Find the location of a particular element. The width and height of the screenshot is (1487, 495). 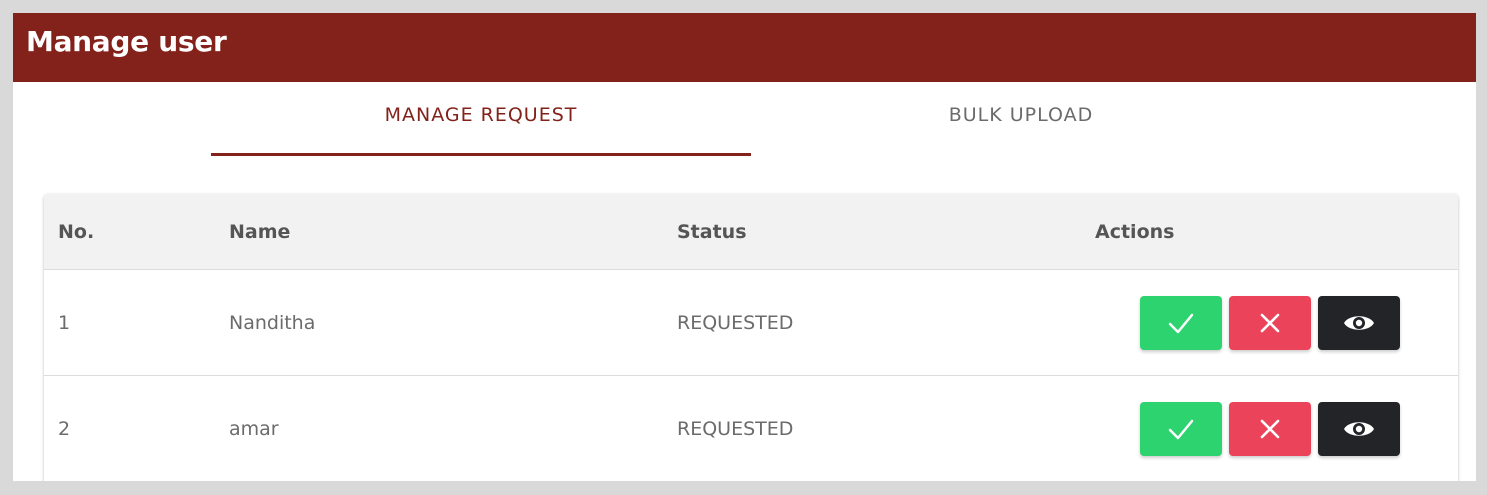

page-header: Manage user is located at coordinates (744, 47).